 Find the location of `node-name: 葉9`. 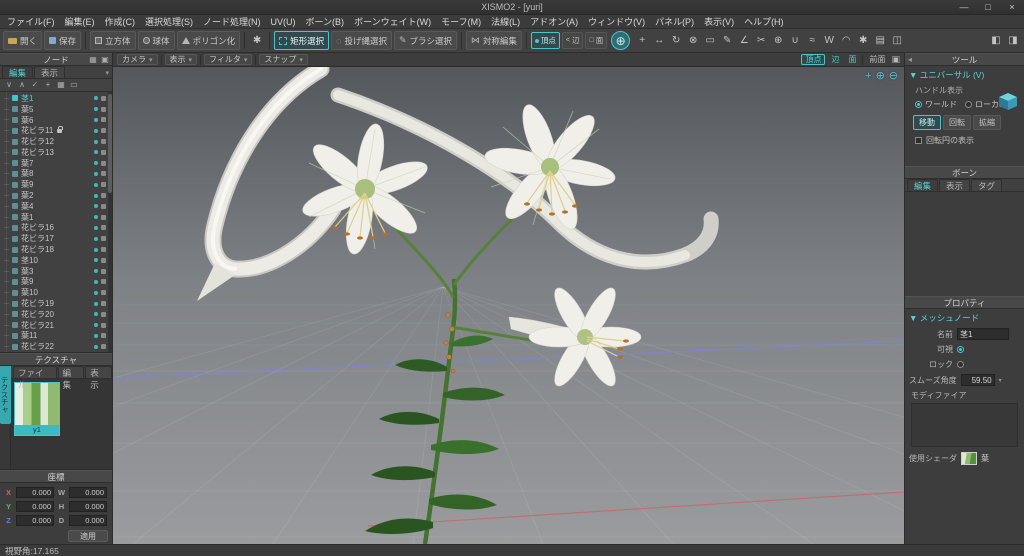

node-name: 葉9 is located at coordinates (27, 184).